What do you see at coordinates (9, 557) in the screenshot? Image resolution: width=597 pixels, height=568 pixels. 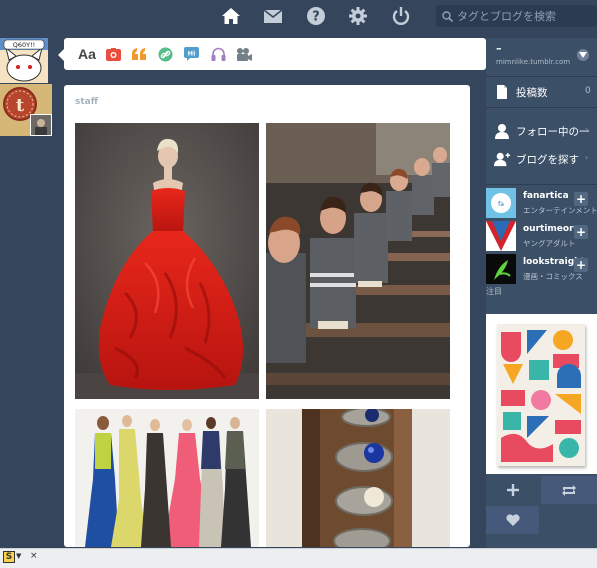 I see `addon-icon: S` at bounding box center [9, 557].